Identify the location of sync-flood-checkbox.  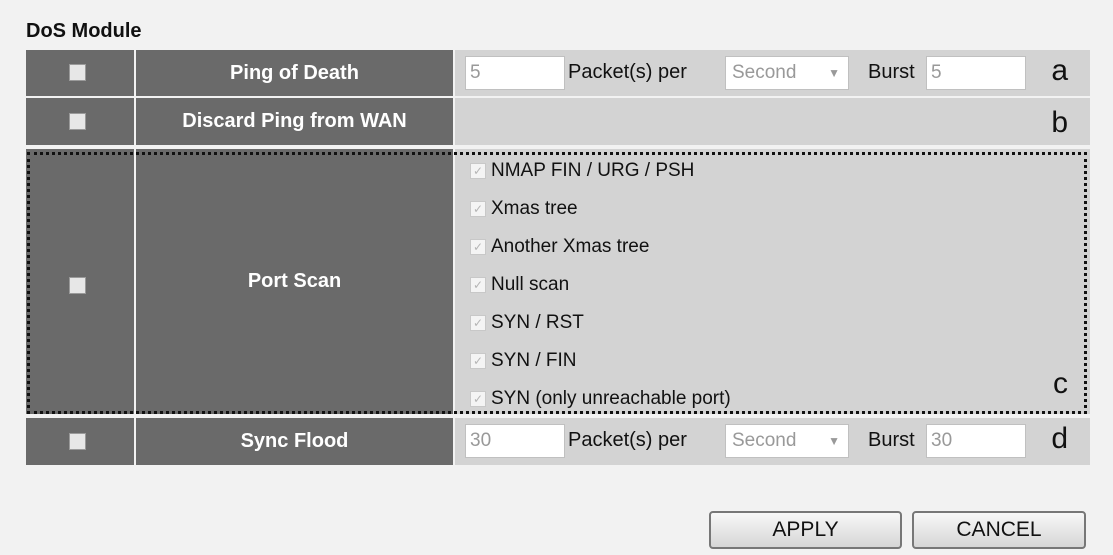
(77, 441).